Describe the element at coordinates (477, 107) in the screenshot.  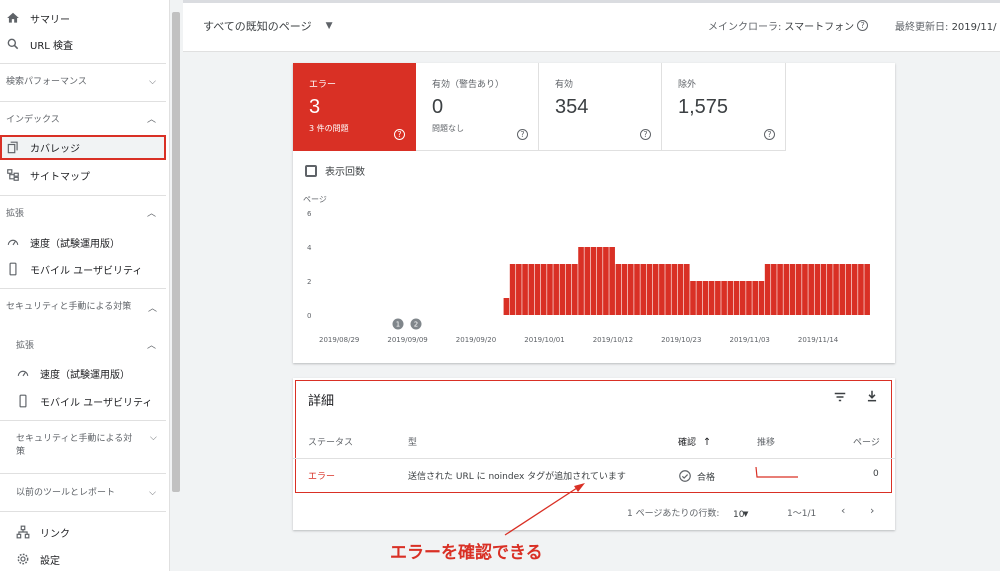
I see `summary-tile-warning: 有効（警告あり） 0 問題なし ?` at that location.